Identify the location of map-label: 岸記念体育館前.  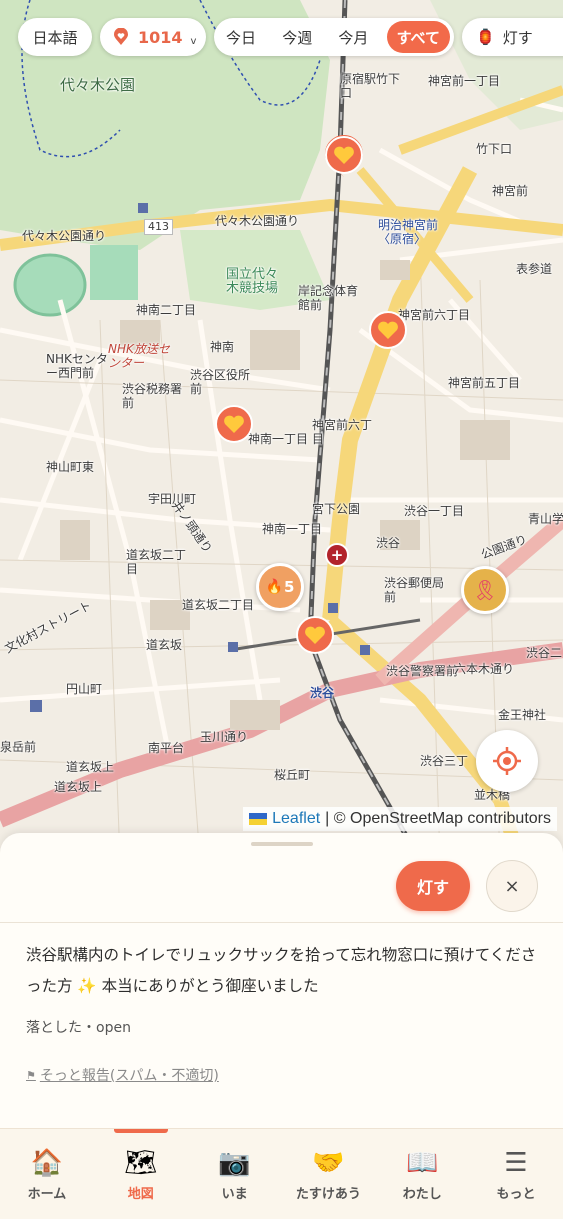
(328, 298).